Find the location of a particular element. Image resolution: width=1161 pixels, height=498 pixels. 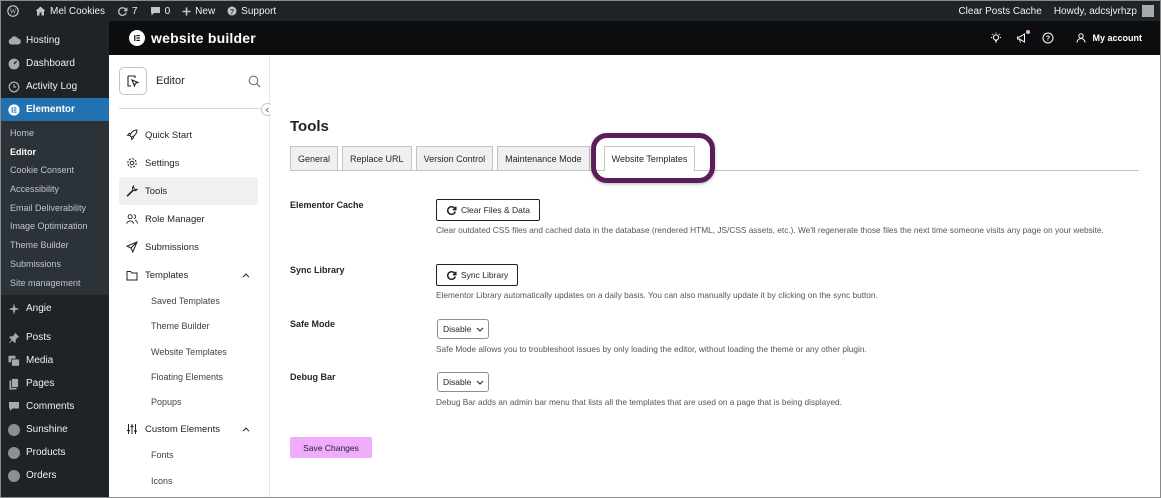

tab-maintenance-mode: Maintenance Mode is located at coordinates (543, 158).